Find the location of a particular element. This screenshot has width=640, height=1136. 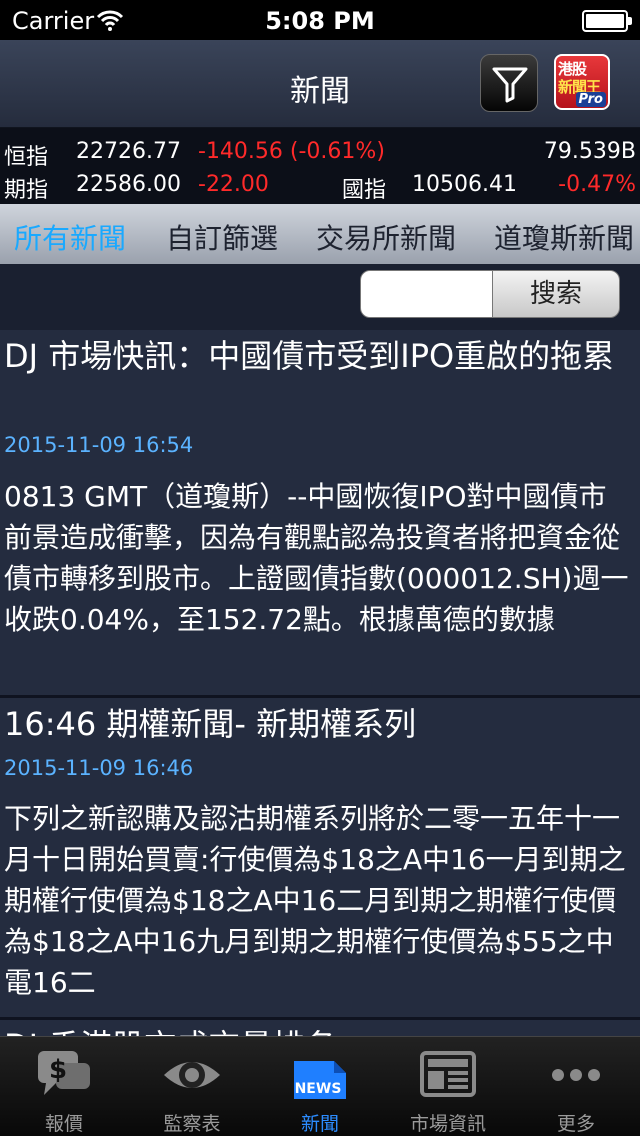

tab-all-news: 所有新聞 is located at coordinates (70, 237).